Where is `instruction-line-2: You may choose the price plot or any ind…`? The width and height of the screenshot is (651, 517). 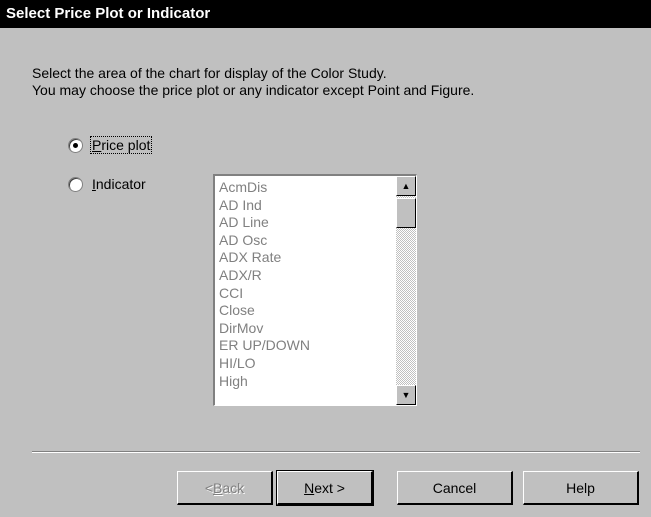 instruction-line-2: You may choose the price plot or any ind… is located at coordinates (253, 90).